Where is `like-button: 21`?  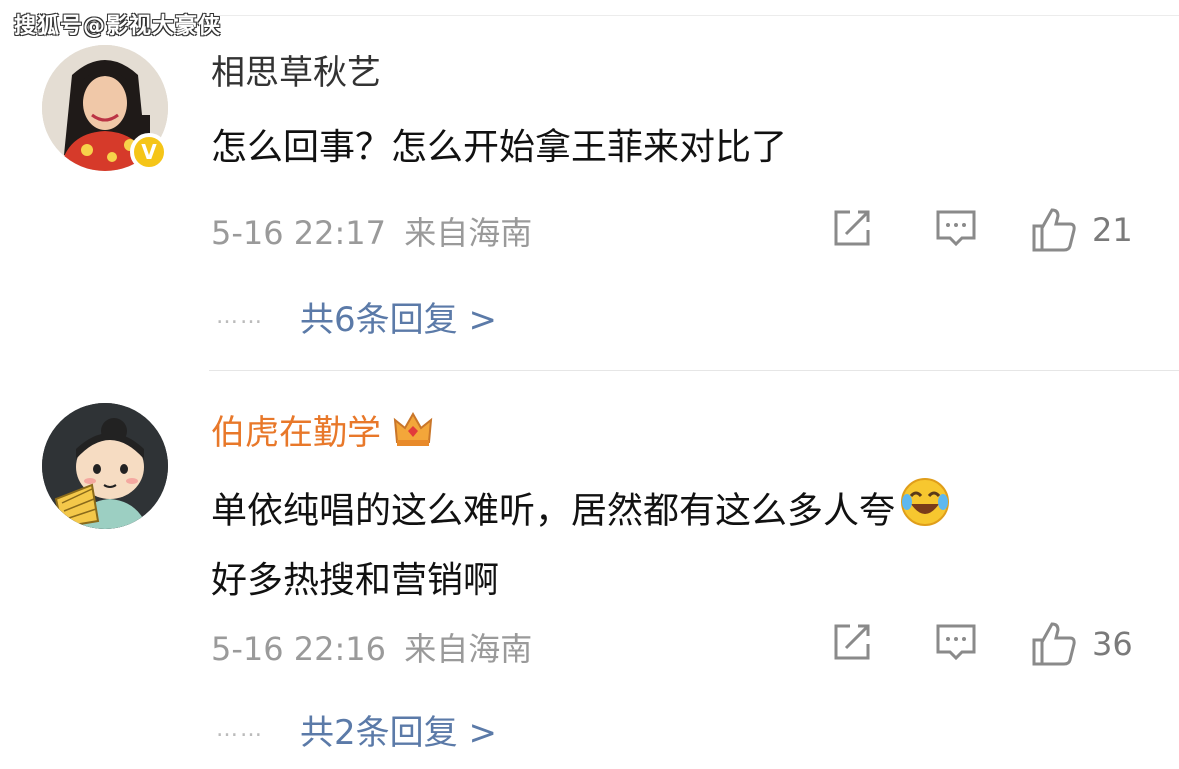
like-button: 21 is located at coordinates (1081, 230).